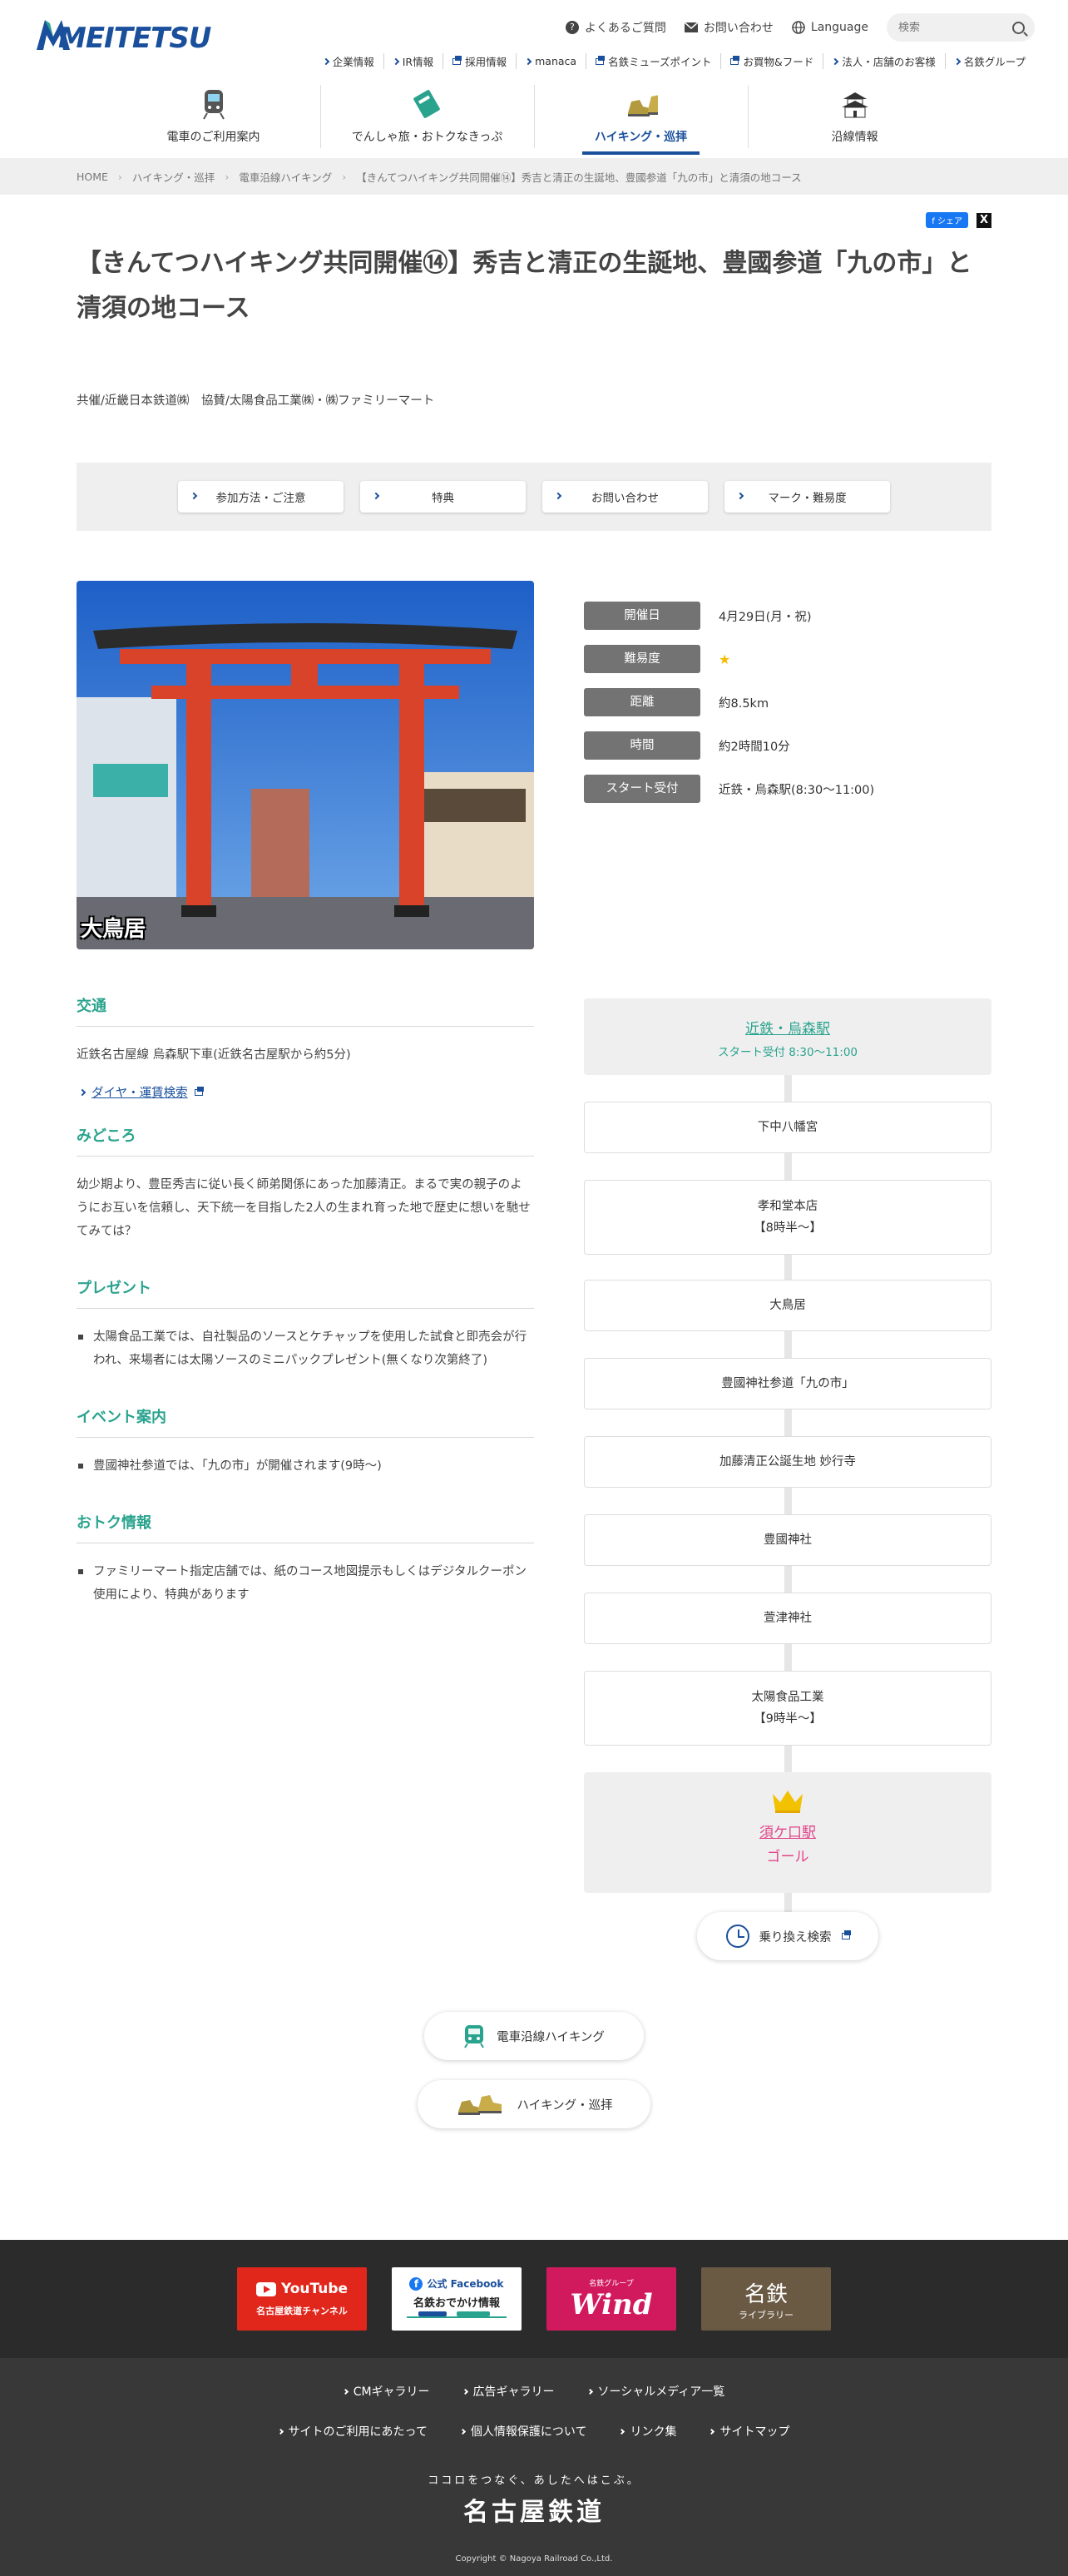 The width and height of the screenshot is (1068, 2576). I want to click on meitetsu-logo: MEITETSU, so click(122, 35).